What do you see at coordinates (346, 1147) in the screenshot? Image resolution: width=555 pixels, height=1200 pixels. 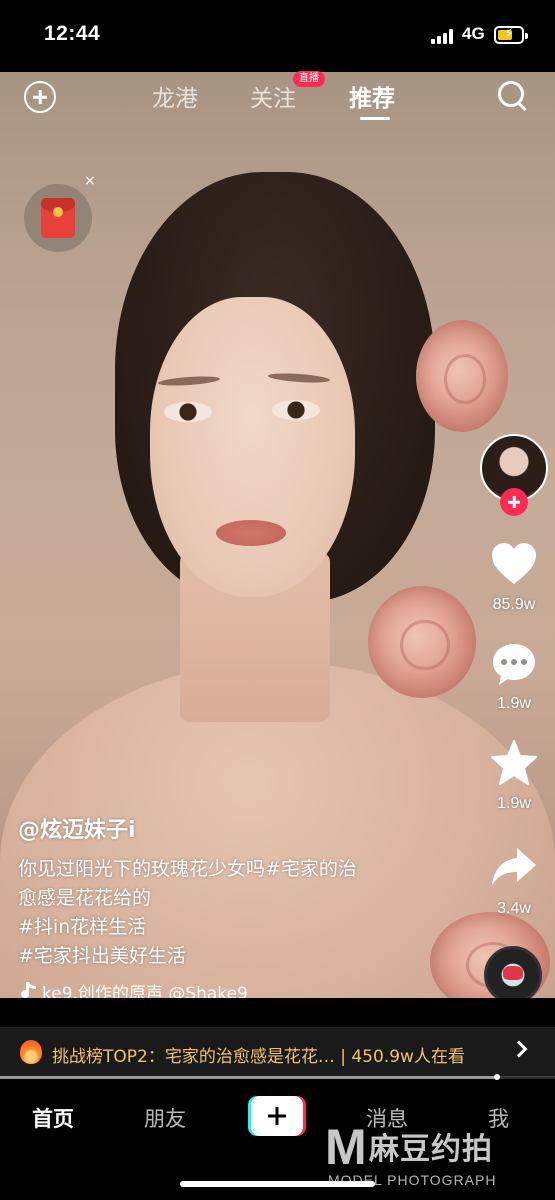 I see `watermark-letter: M` at bounding box center [346, 1147].